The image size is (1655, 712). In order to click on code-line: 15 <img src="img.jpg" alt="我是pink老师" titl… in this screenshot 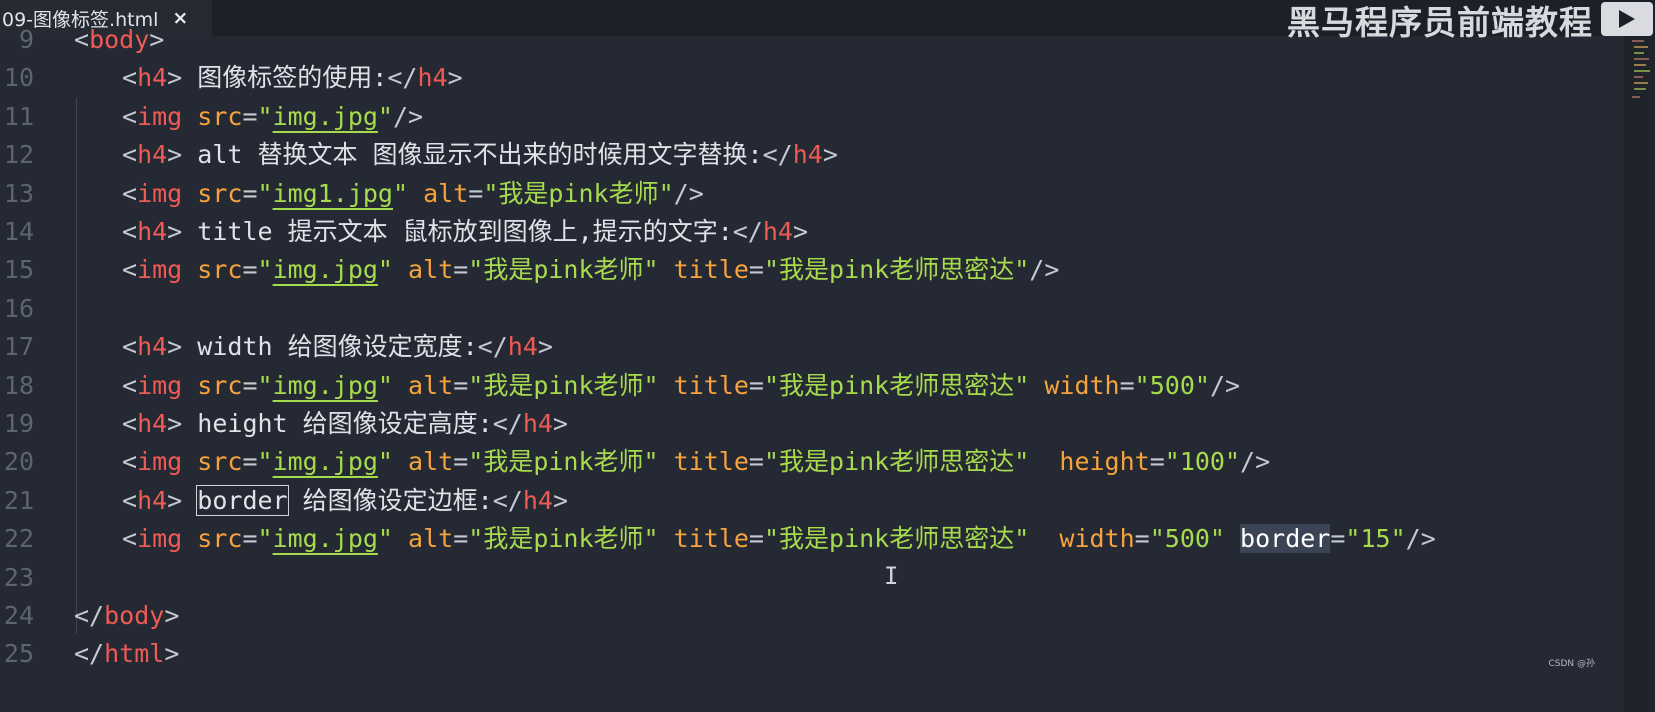, I will do `click(811, 270)`.